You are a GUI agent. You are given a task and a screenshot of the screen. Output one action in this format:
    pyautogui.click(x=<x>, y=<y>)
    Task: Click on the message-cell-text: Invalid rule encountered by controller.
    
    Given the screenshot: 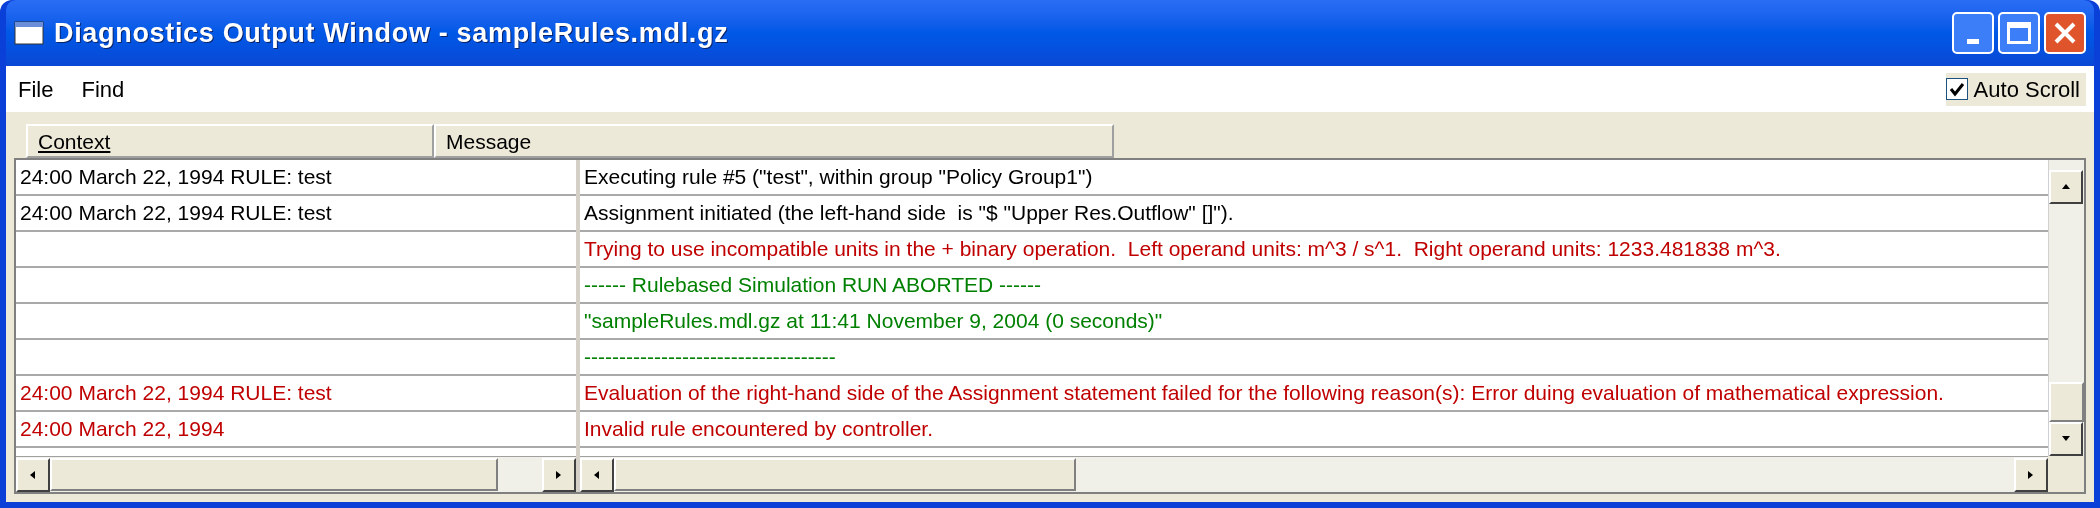 What is the action you would take?
    pyautogui.click(x=759, y=429)
    